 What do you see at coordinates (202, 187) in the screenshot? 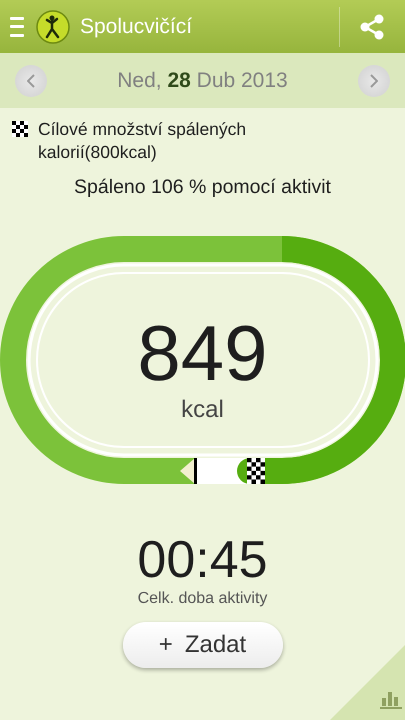
I see `burned-summary: Spáleno 106 % pomocí aktivit` at bounding box center [202, 187].